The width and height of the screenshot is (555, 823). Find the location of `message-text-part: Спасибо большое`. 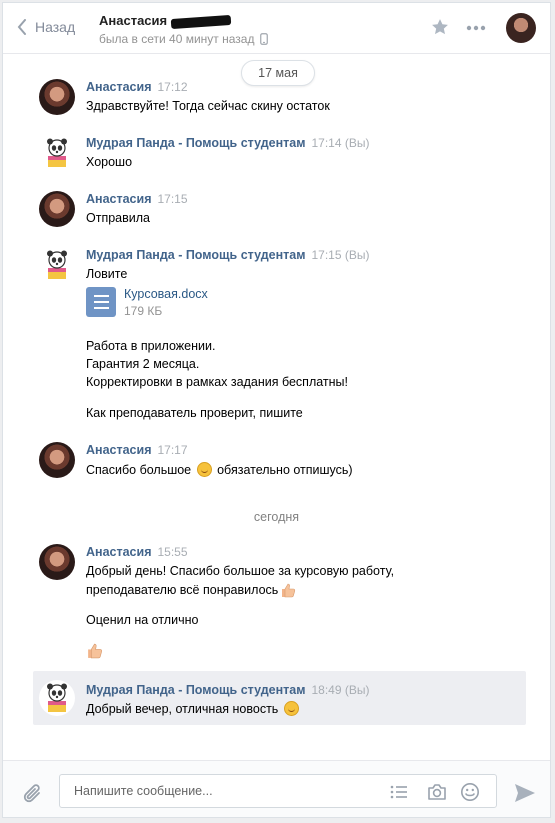

message-text-part: Спасибо большое is located at coordinates (139, 470).